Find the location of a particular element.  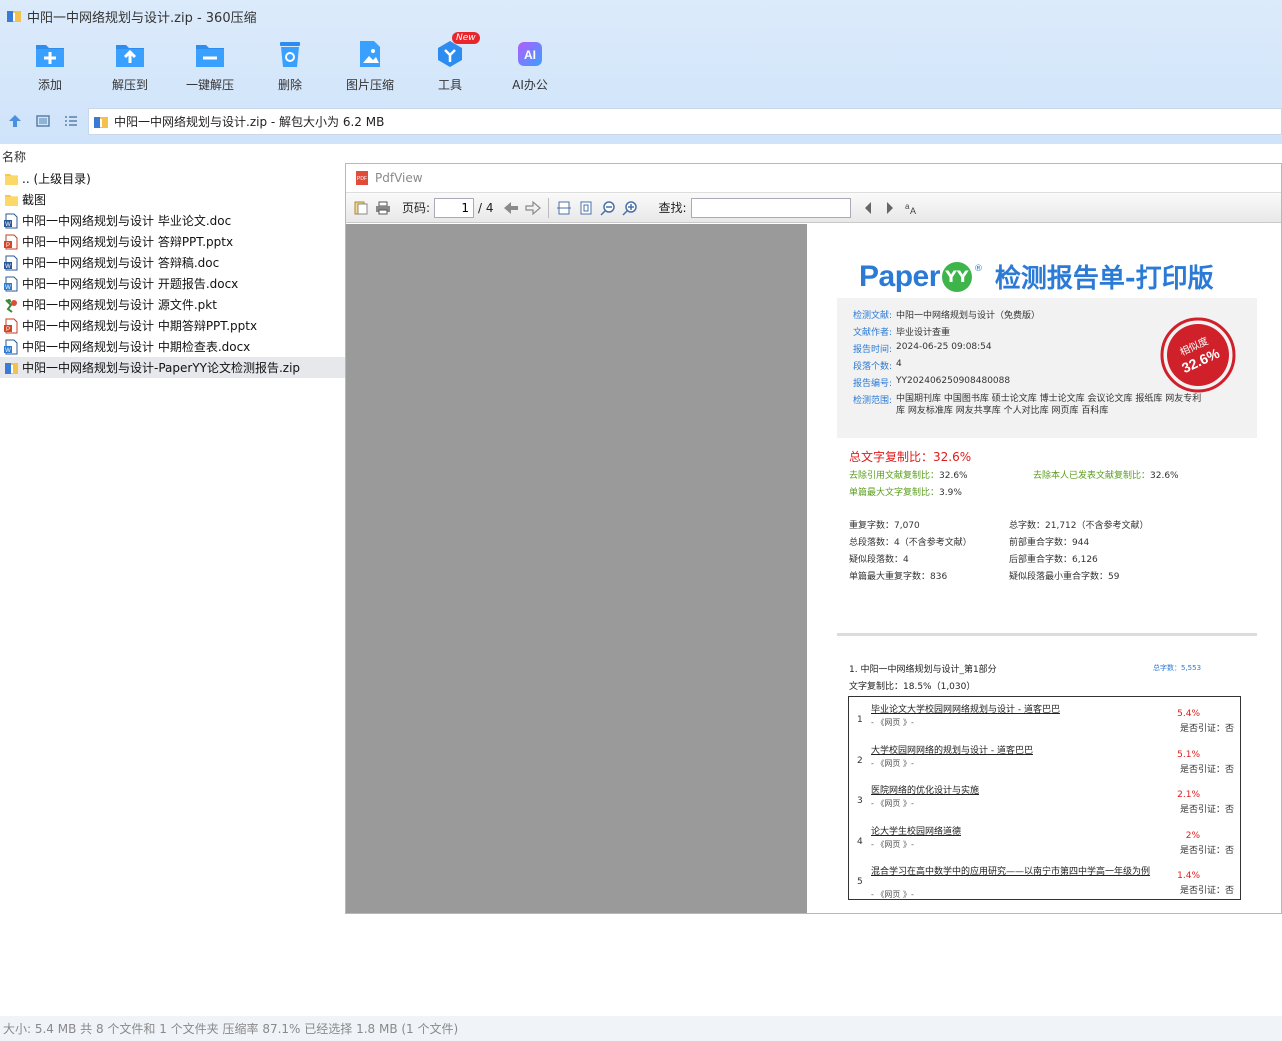

zoom-in-icon is located at coordinates (629, 208).